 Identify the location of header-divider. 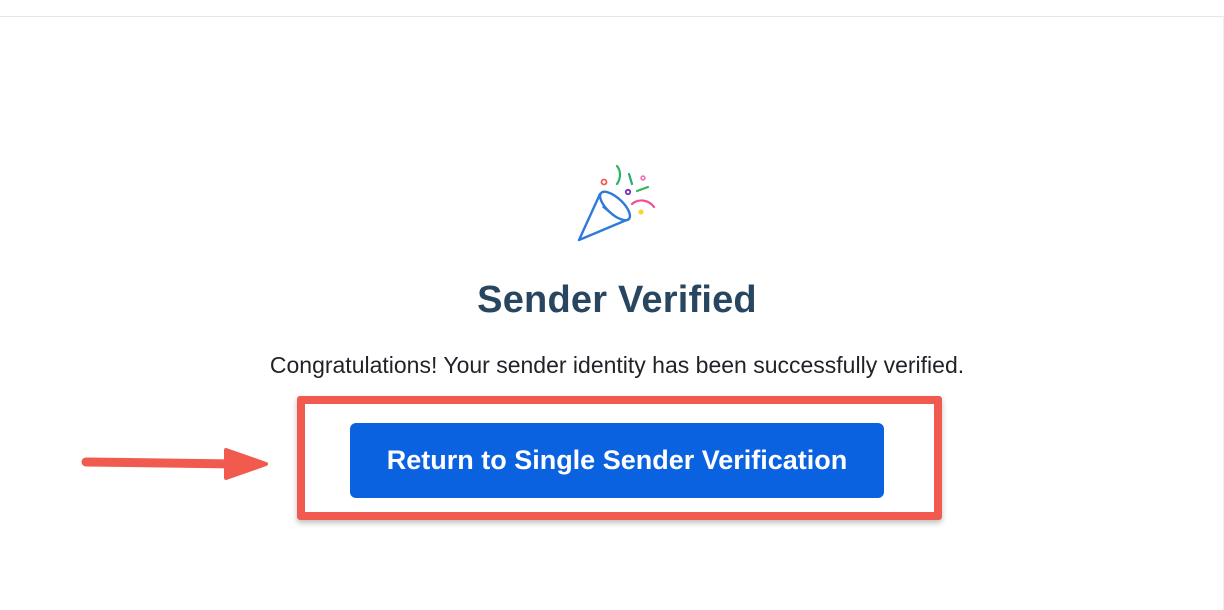
(612, 16).